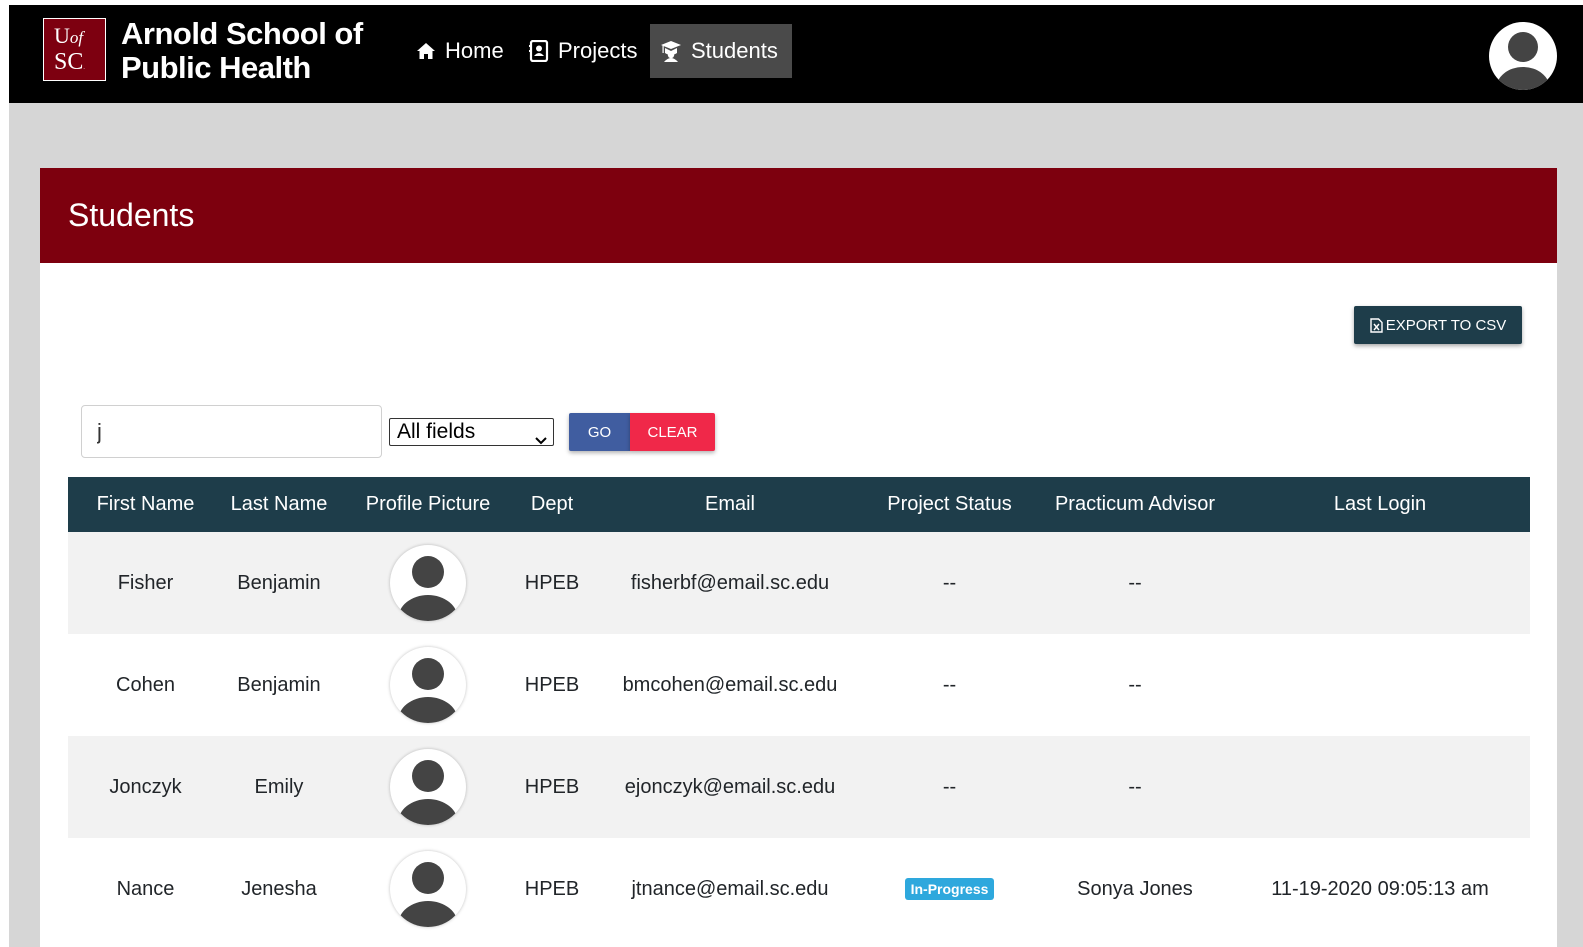 The height and width of the screenshot is (947, 1583). I want to click on cell-first-name: Jonczyk, so click(145, 786).